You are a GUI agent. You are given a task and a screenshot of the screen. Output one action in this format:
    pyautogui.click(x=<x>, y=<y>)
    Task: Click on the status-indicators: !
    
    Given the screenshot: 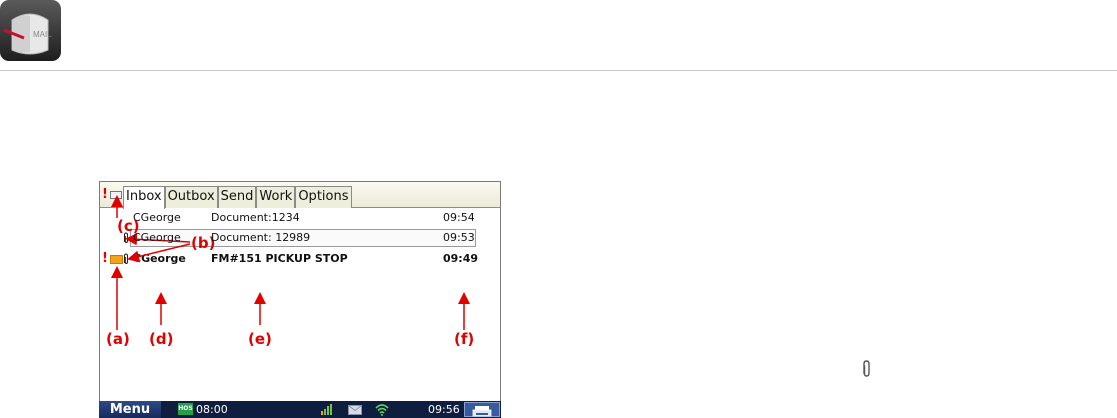 What is the action you would take?
    pyautogui.click(x=112, y=194)
    